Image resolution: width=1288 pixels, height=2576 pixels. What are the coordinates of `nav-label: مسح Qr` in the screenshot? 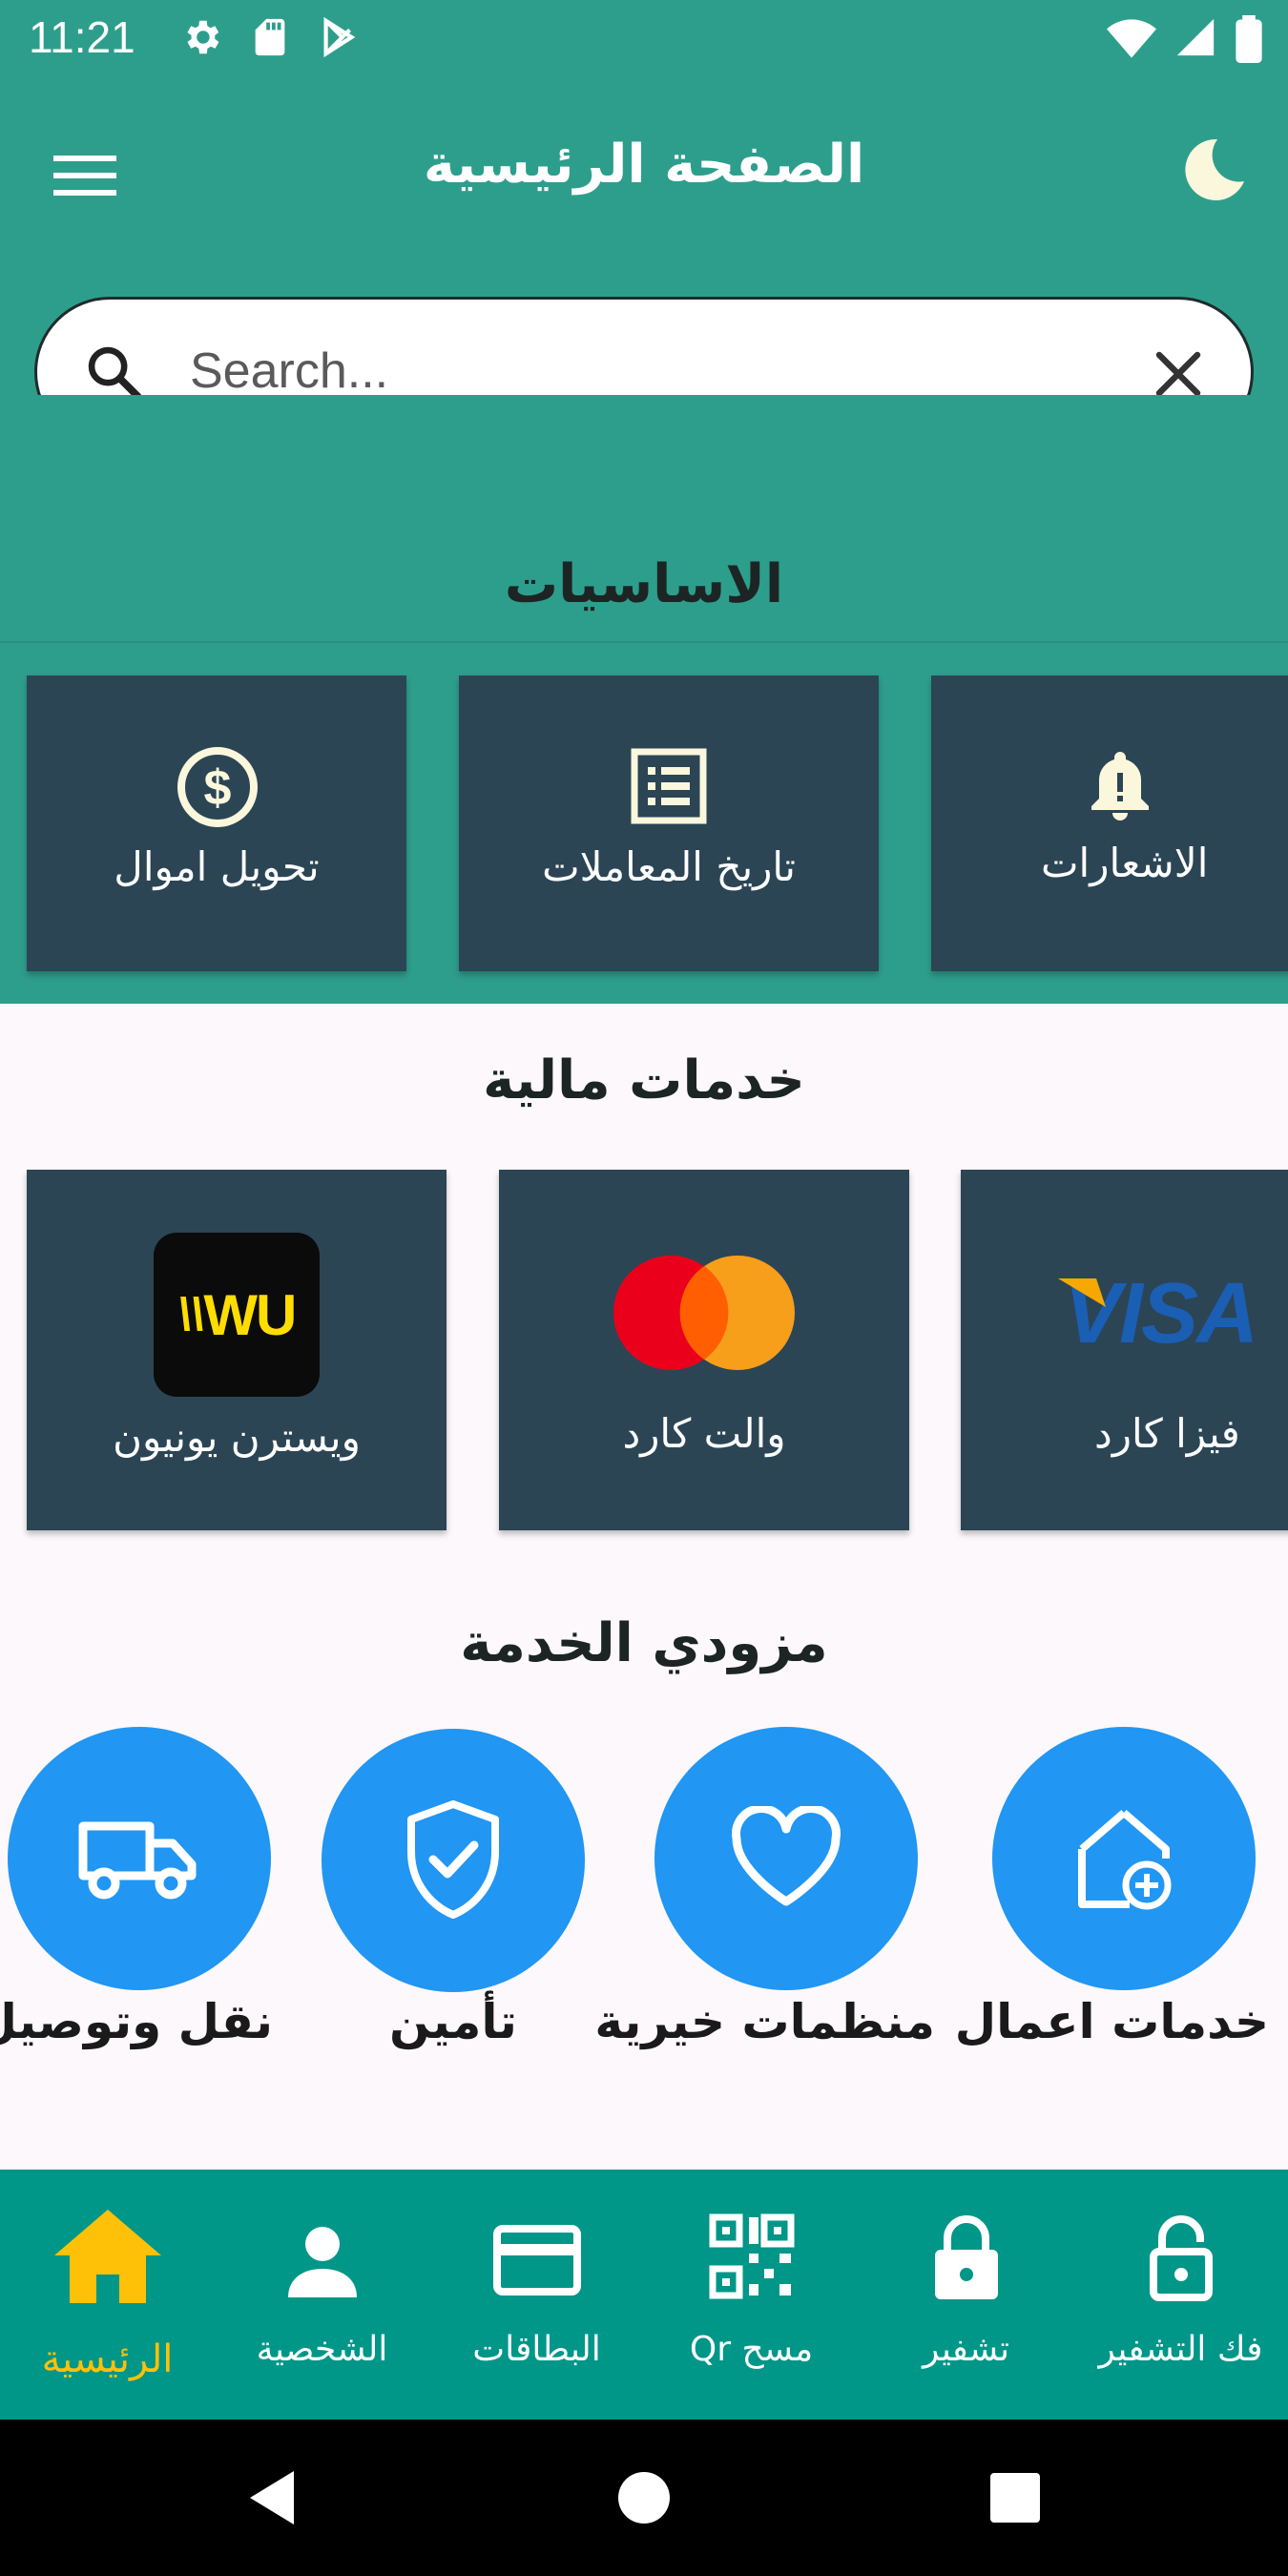 It's located at (751, 2349).